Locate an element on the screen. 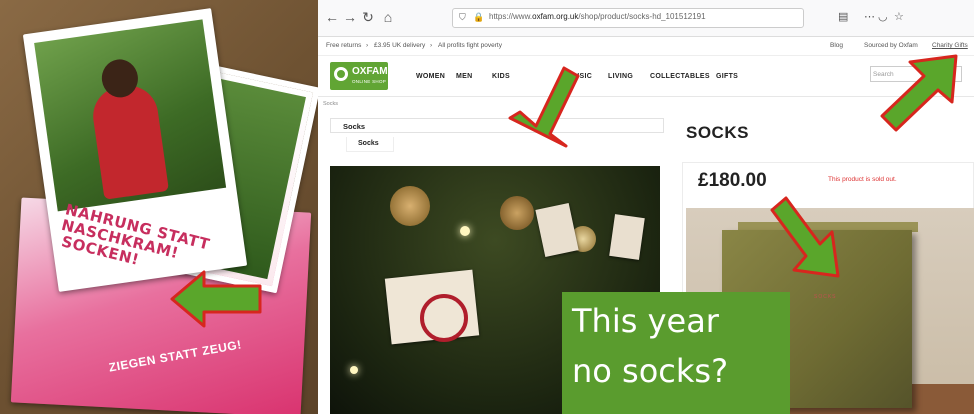 This screenshot has width=974, height=414. home-icon: ⌂ is located at coordinates (388, 17).